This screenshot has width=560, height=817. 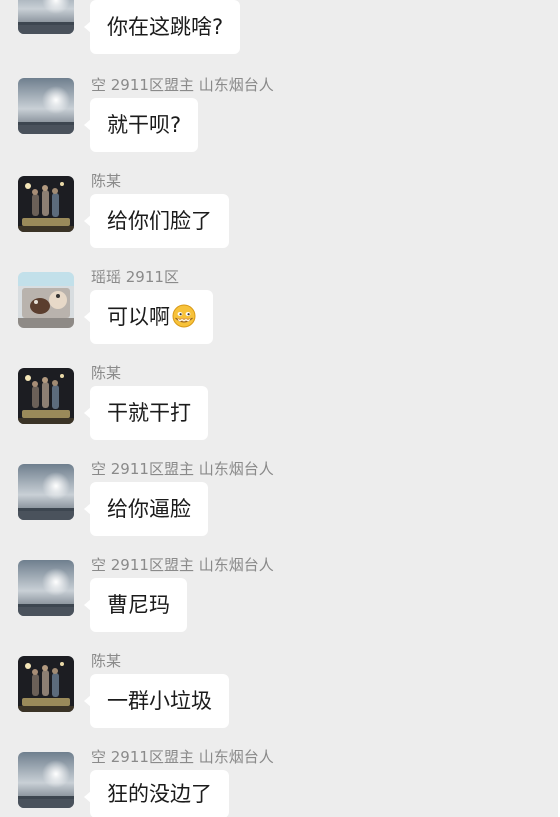 What do you see at coordinates (162, 27) in the screenshot?
I see `message-bubble: 你在这跳啥?` at bounding box center [162, 27].